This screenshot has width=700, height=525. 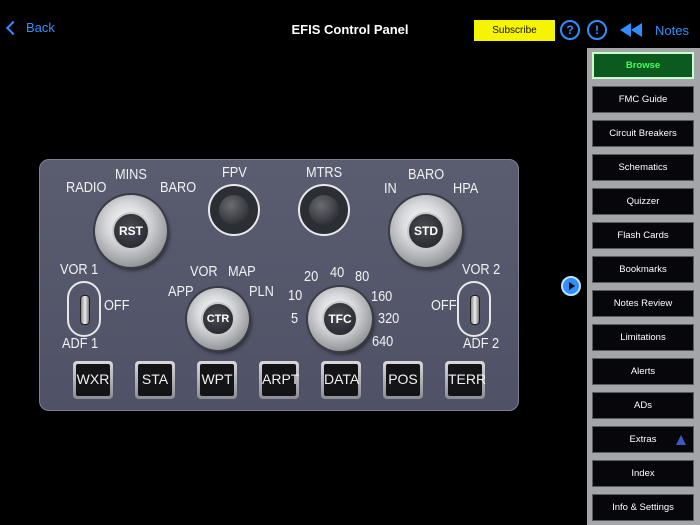 I want to click on sidebar-item-label: Extras, so click(x=643, y=439).